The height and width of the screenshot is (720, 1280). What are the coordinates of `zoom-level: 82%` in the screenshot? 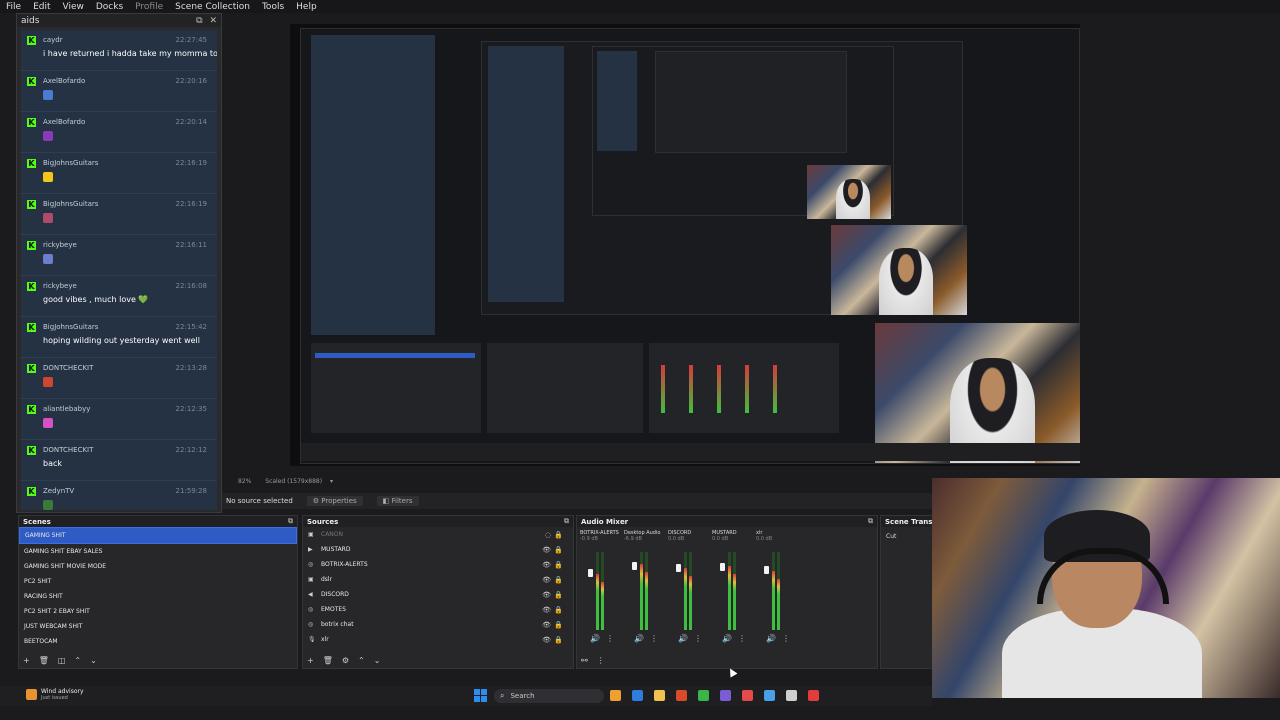 It's located at (244, 481).